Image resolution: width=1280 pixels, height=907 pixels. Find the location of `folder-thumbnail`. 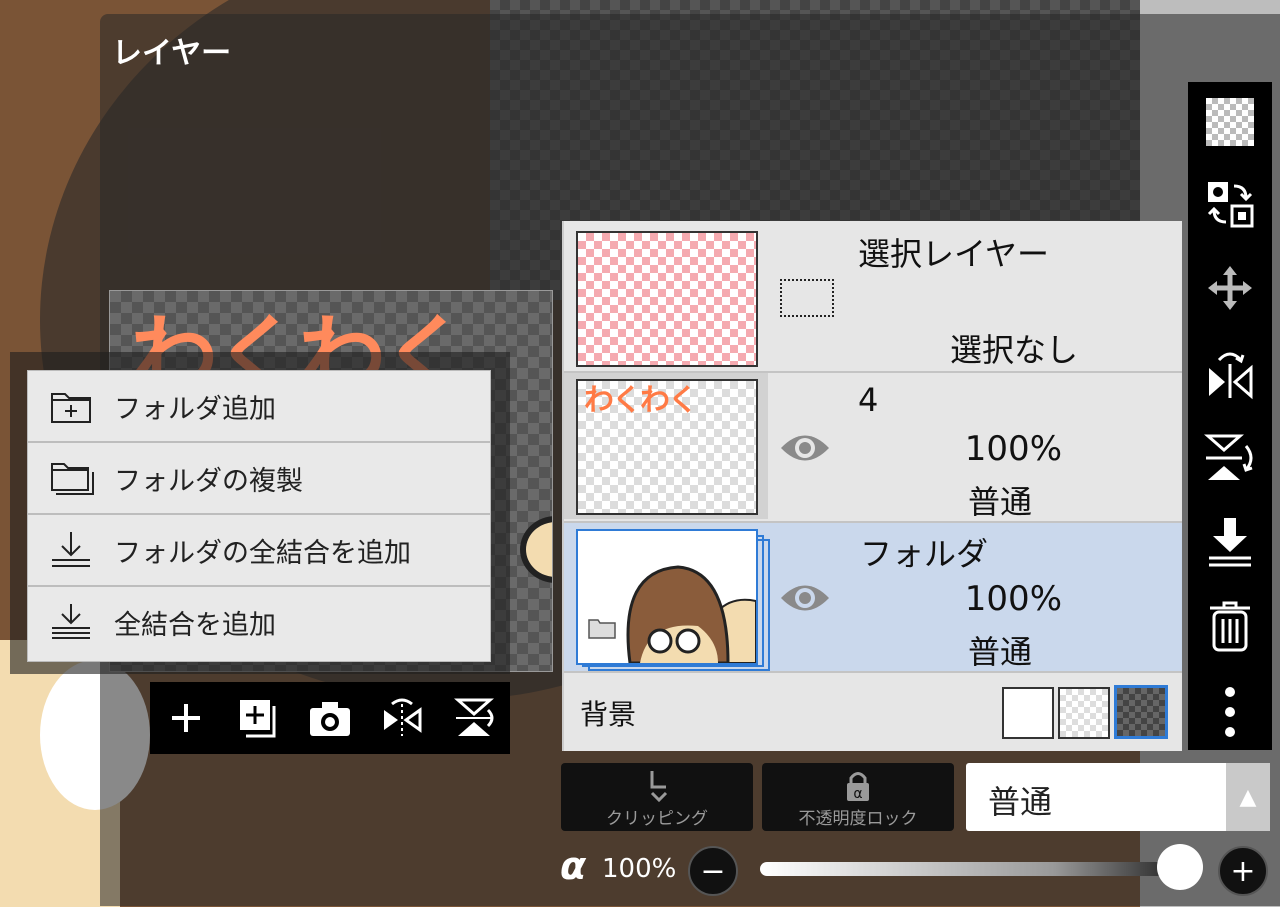

folder-thumbnail is located at coordinates (667, 597).